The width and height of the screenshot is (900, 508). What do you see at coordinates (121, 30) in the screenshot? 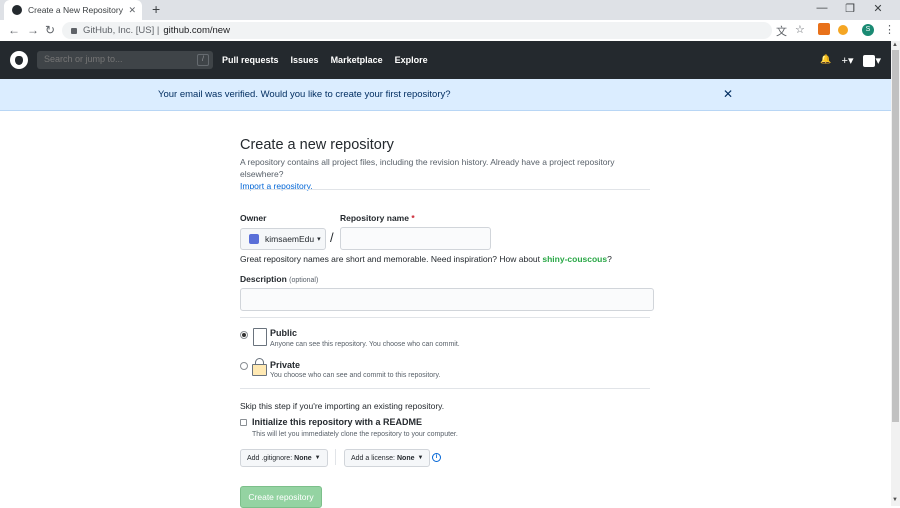
I see `site-identity: GitHub, Inc. [US] |` at bounding box center [121, 30].